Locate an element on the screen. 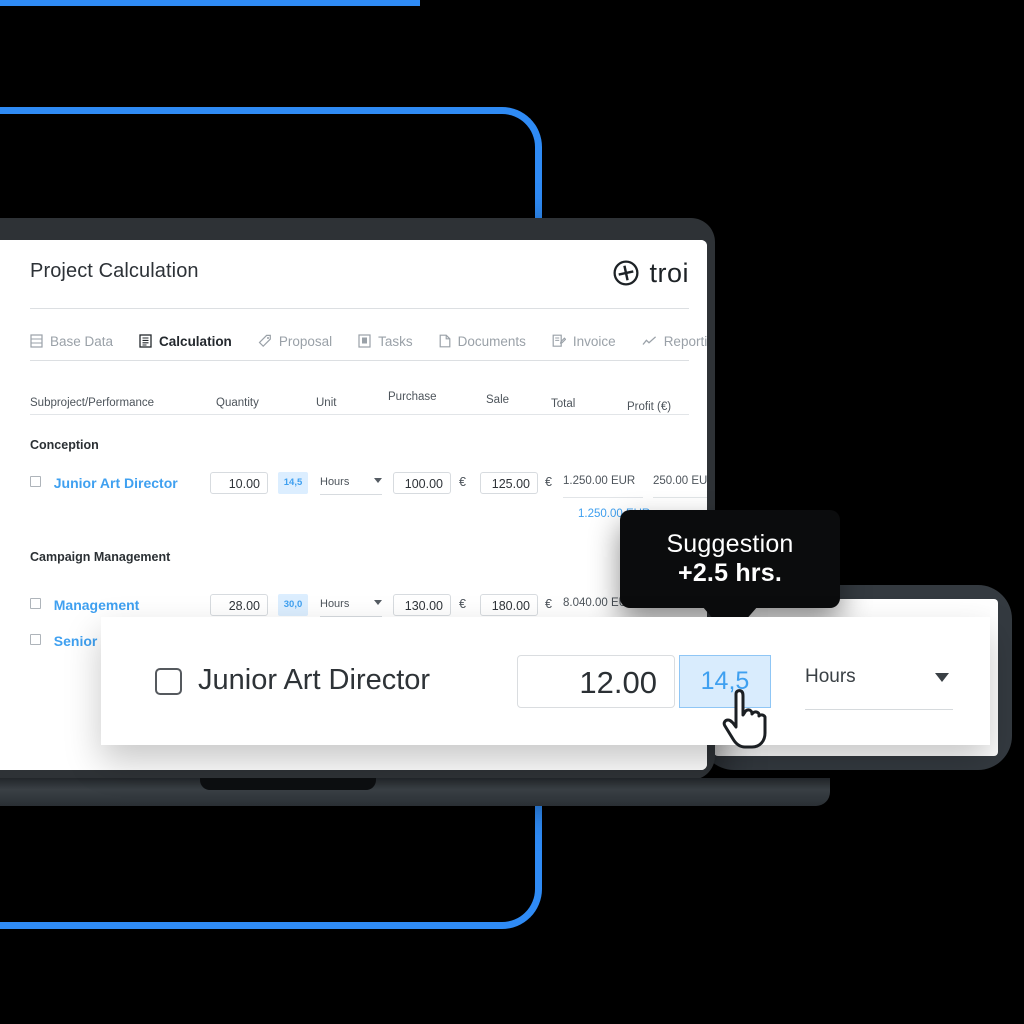 The width and height of the screenshot is (1024, 1024). quantity-input: 10.00 is located at coordinates (239, 483).